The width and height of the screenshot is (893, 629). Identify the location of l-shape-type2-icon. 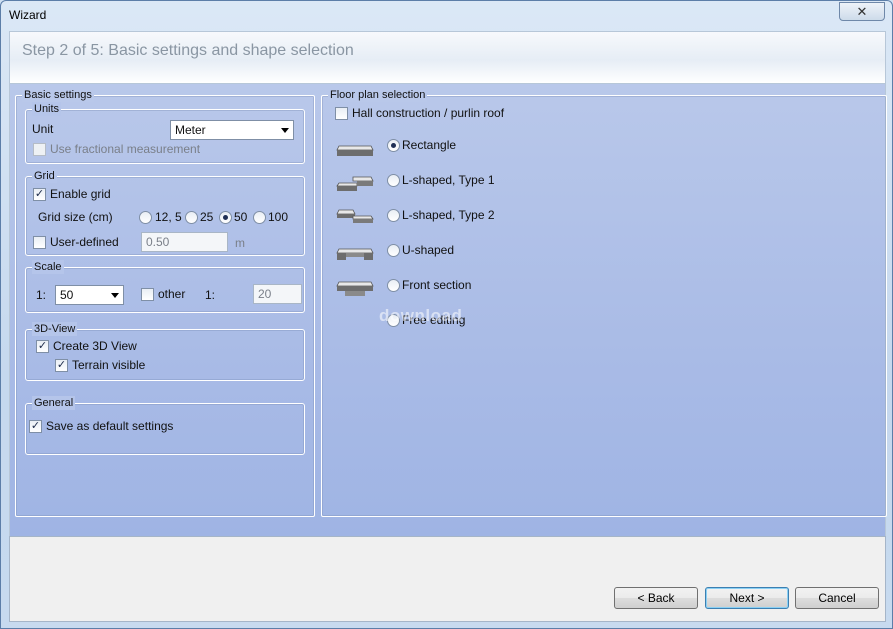
(355, 216).